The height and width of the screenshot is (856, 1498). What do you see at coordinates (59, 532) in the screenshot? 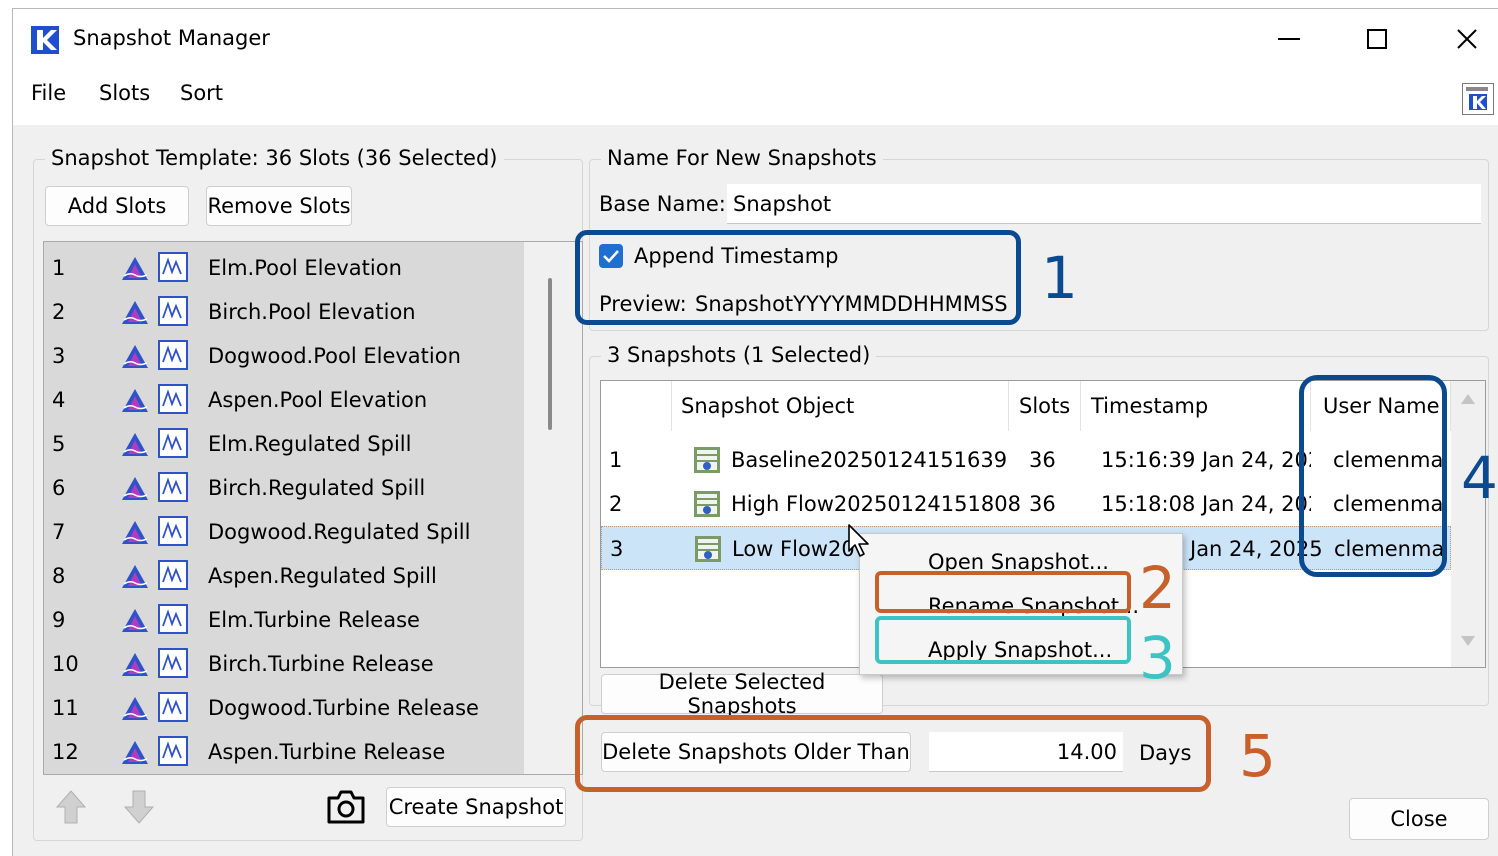
I see `slot-number: 7` at bounding box center [59, 532].